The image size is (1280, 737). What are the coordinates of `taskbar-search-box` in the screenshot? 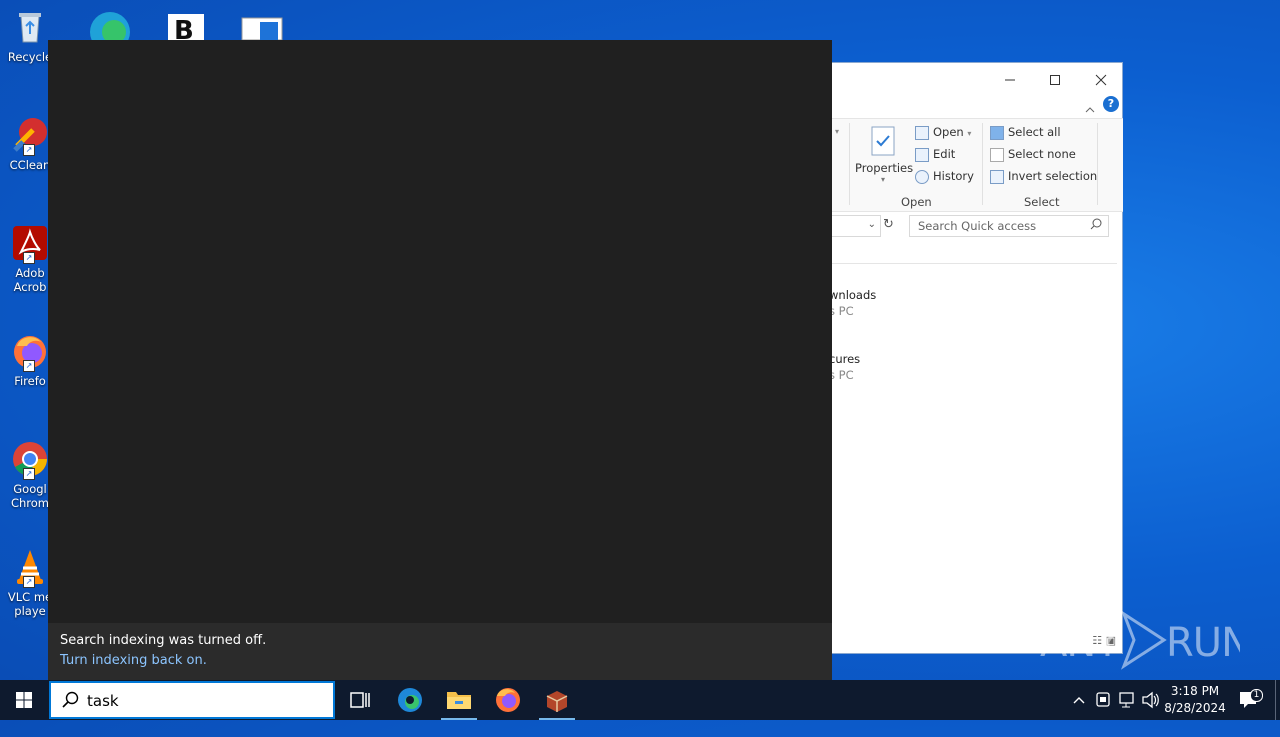 It's located at (192, 700).